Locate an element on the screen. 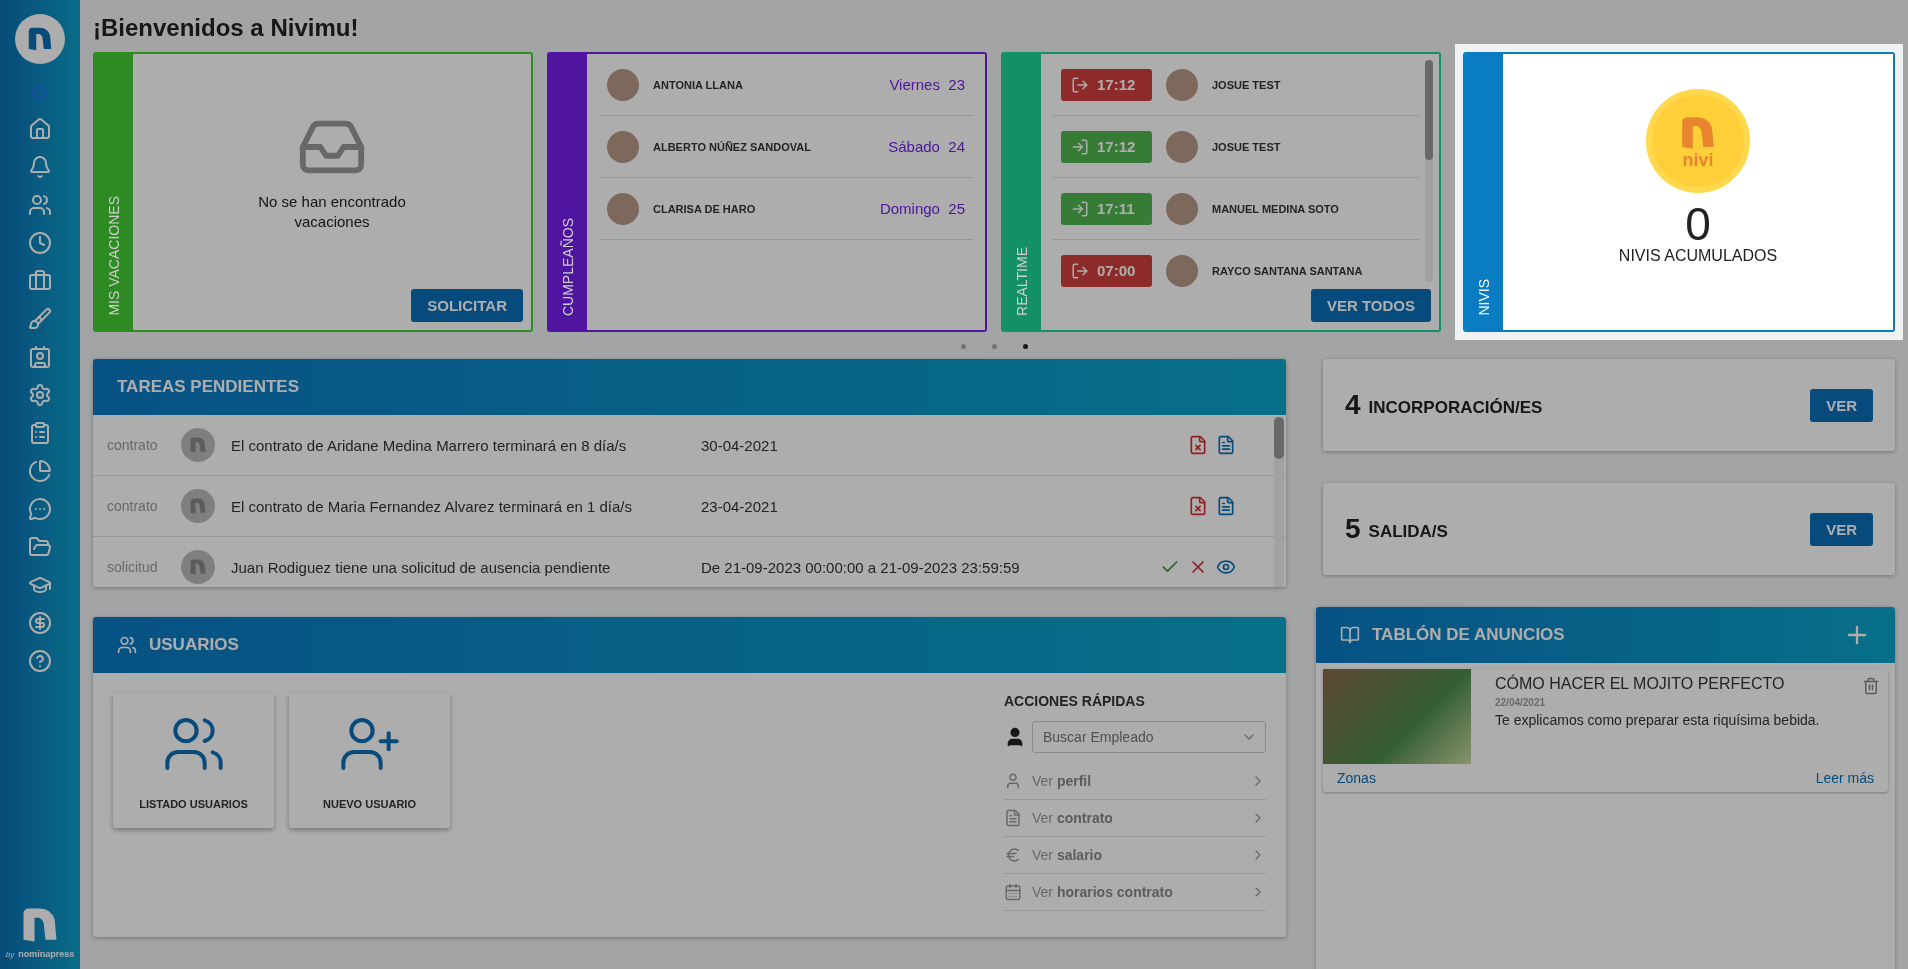 This screenshot has height=969, width=1908. tag-link: Zonas is located at coordinates (1356, 778).